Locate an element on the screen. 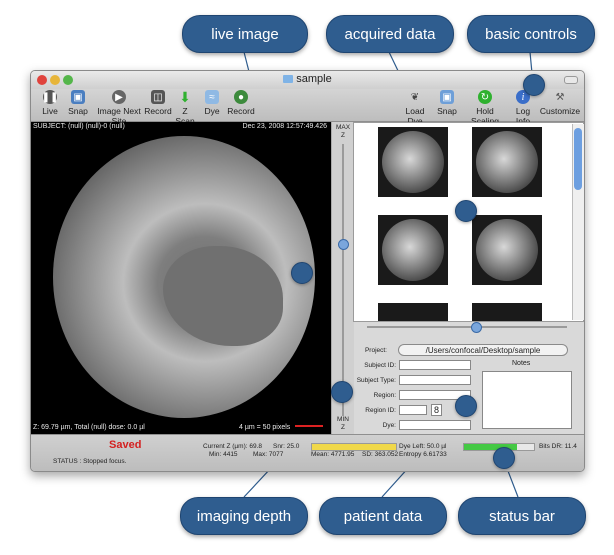 The width and height of the screenshot is (614, 555). dye-label: Dye is located at coordinates (212, 111).